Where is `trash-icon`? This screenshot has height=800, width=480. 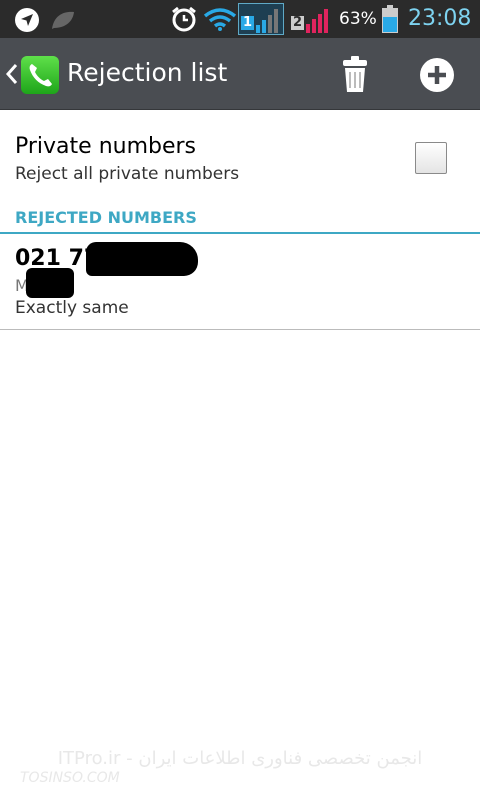 trash-icon is located at coordinates (355, 74).